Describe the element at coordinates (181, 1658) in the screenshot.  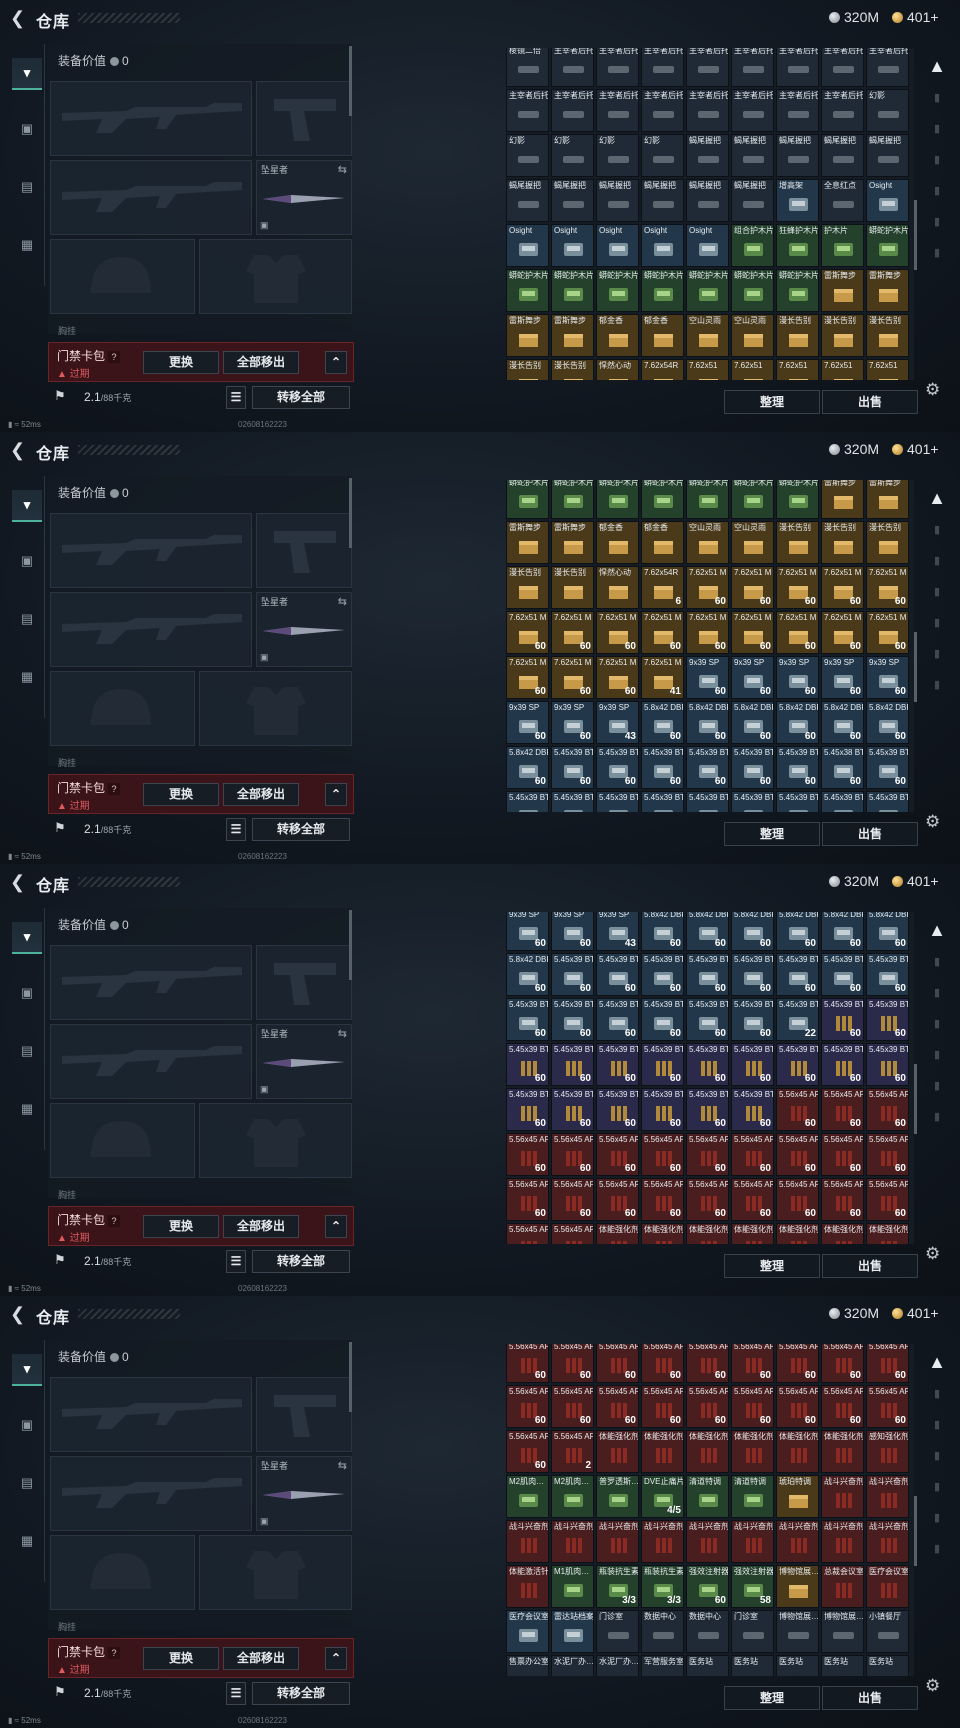
I see `replace-button: 更换` at that location.